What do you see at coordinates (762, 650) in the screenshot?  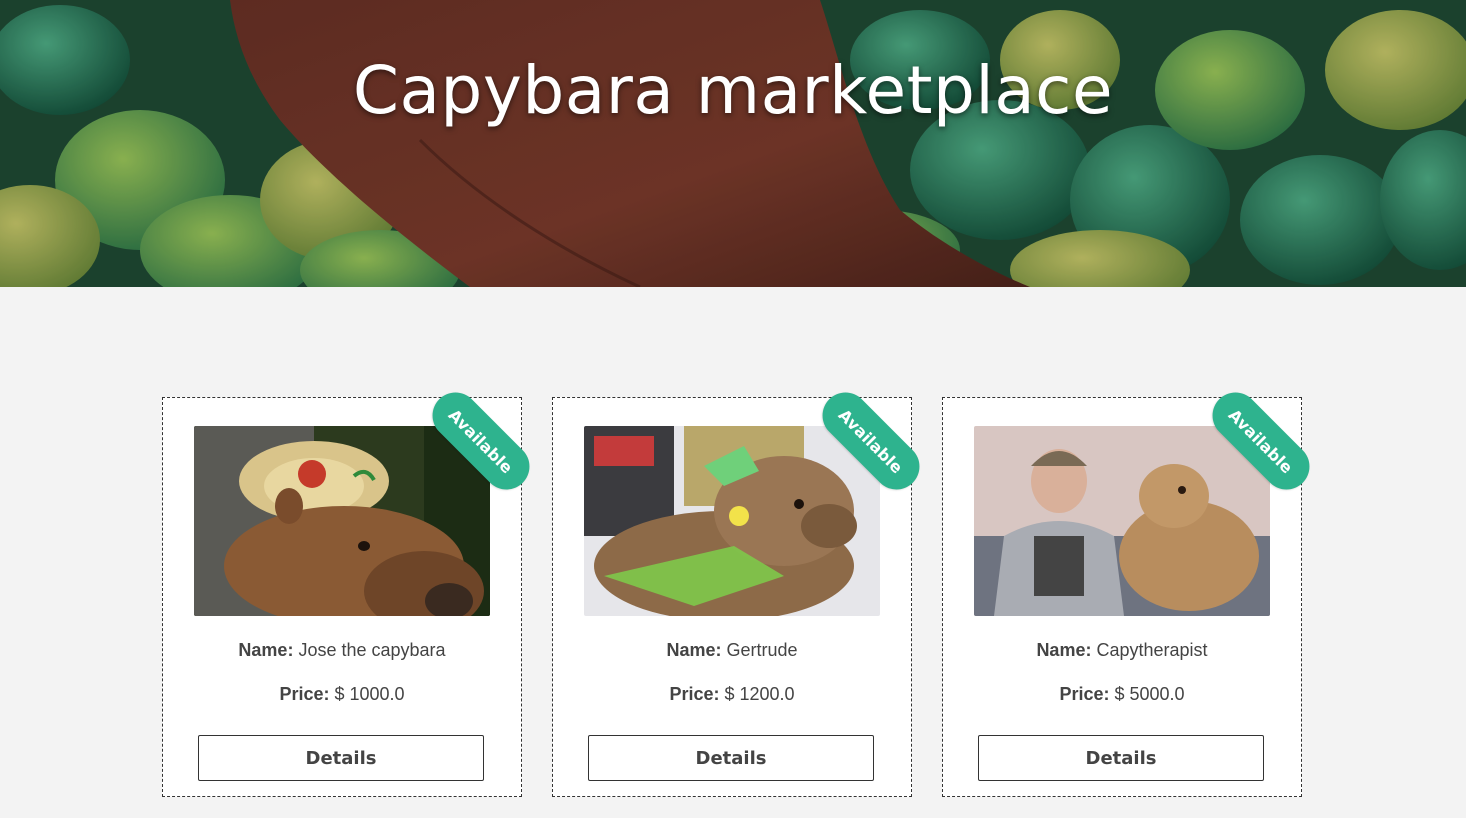 I see `name-value: Gertrude` at bounding box center [762, 650].